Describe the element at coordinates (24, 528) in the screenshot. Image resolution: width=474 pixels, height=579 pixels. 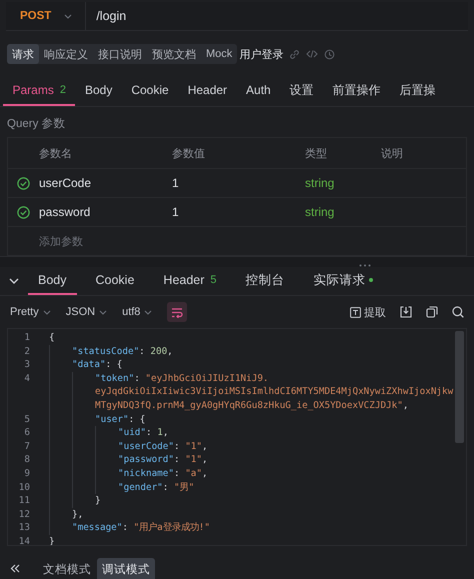
I see `line-number: 13` at that location.